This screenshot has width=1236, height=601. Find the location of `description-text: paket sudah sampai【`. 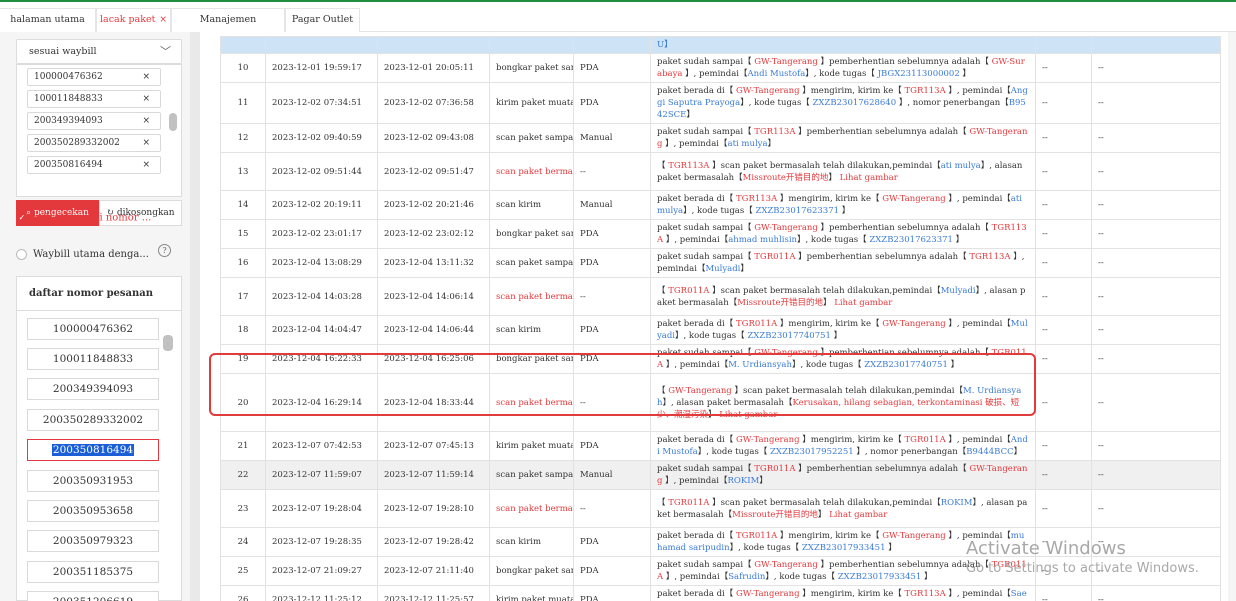

description-text: paket sudah sampai【 is located at coordinates (706, 228).